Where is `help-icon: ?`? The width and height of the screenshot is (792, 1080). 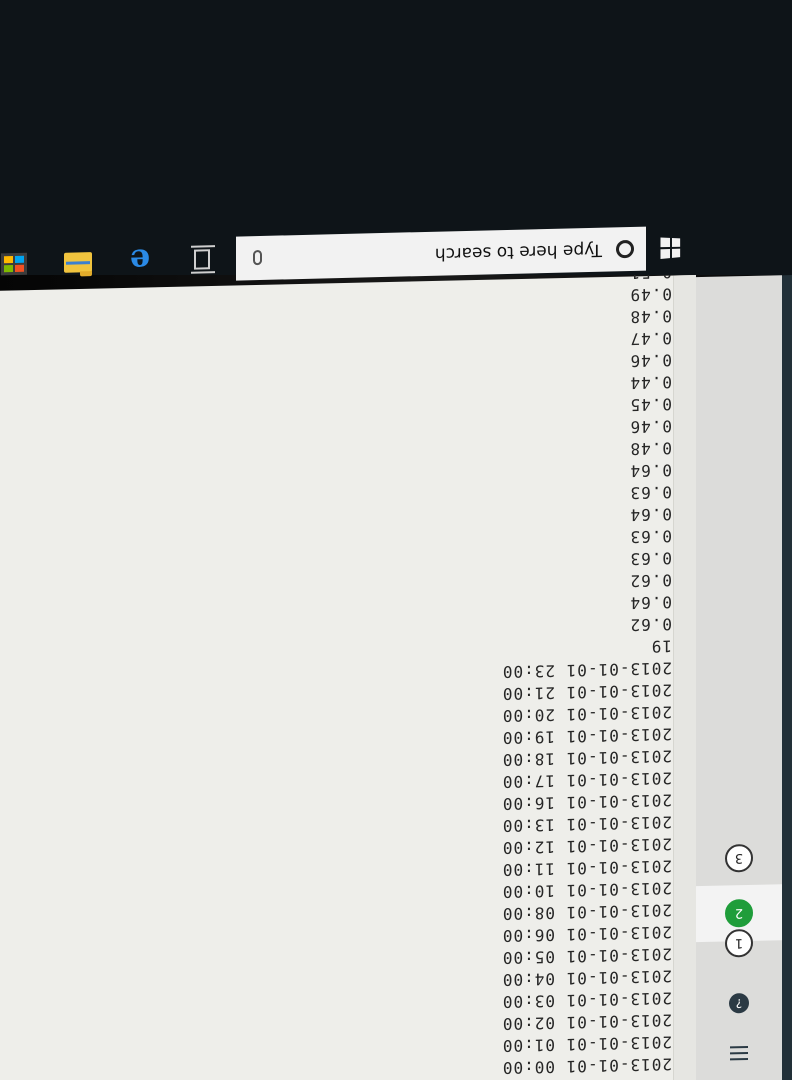
help-icon: ? is located at coordinates (739, 1003).